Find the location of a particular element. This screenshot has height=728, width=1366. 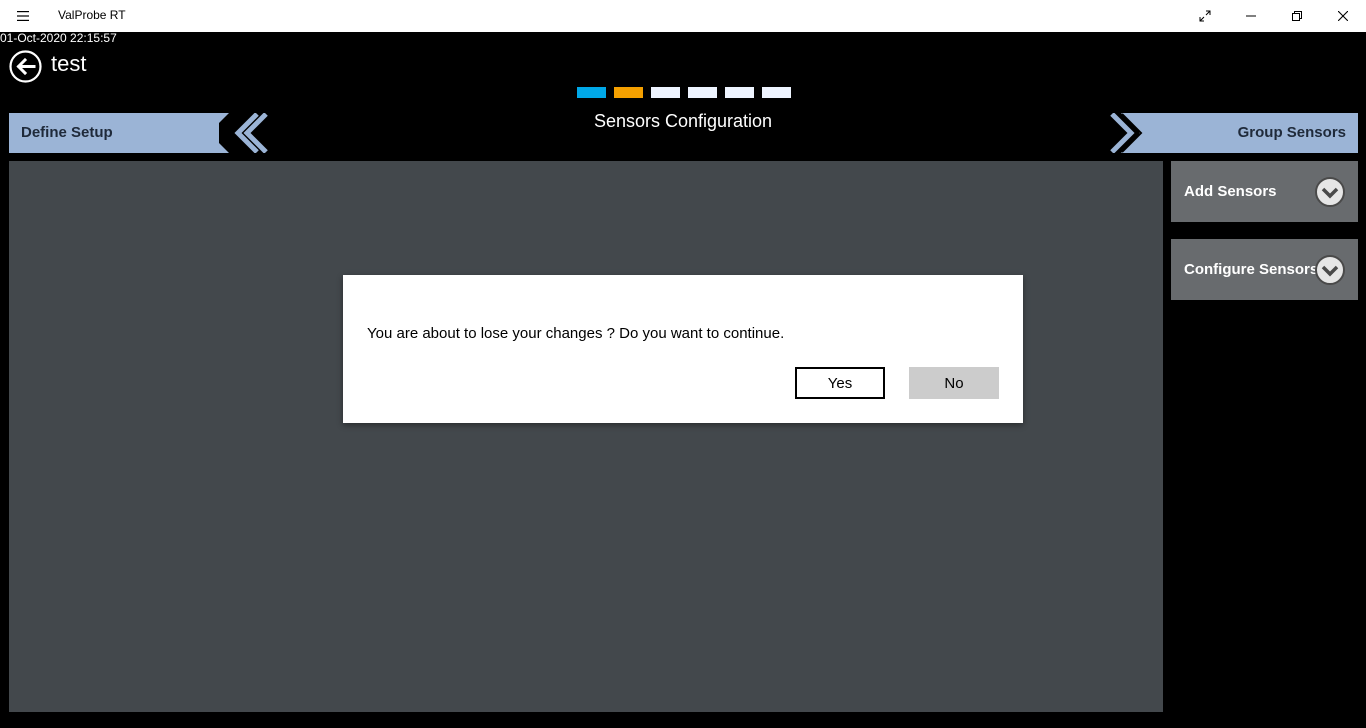

app-title: ValProbe RT is located at coordinates (92, 15).